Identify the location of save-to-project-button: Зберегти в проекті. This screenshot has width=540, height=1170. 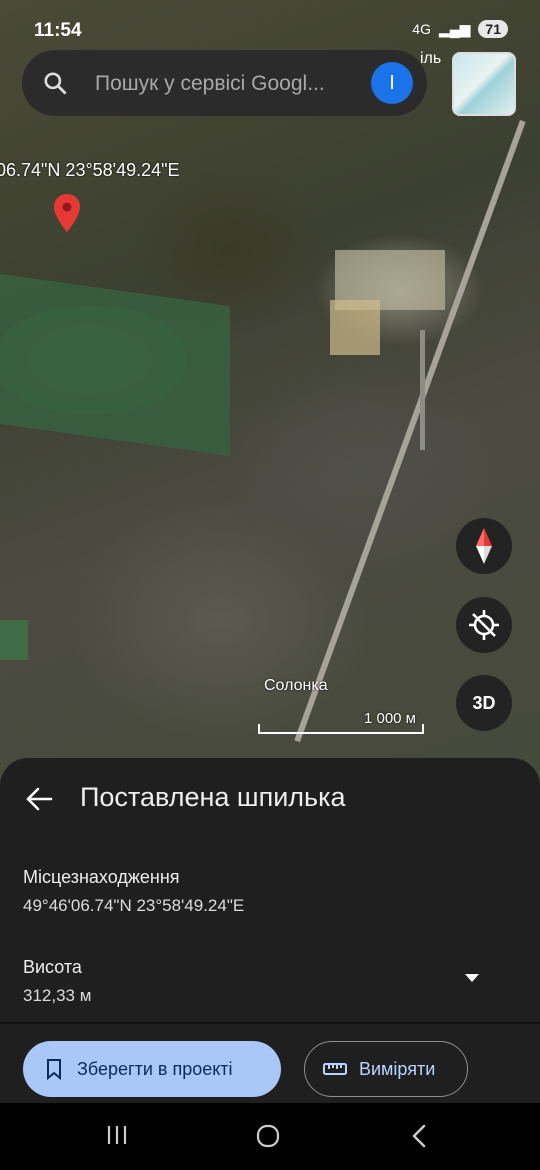
(152, 1069).